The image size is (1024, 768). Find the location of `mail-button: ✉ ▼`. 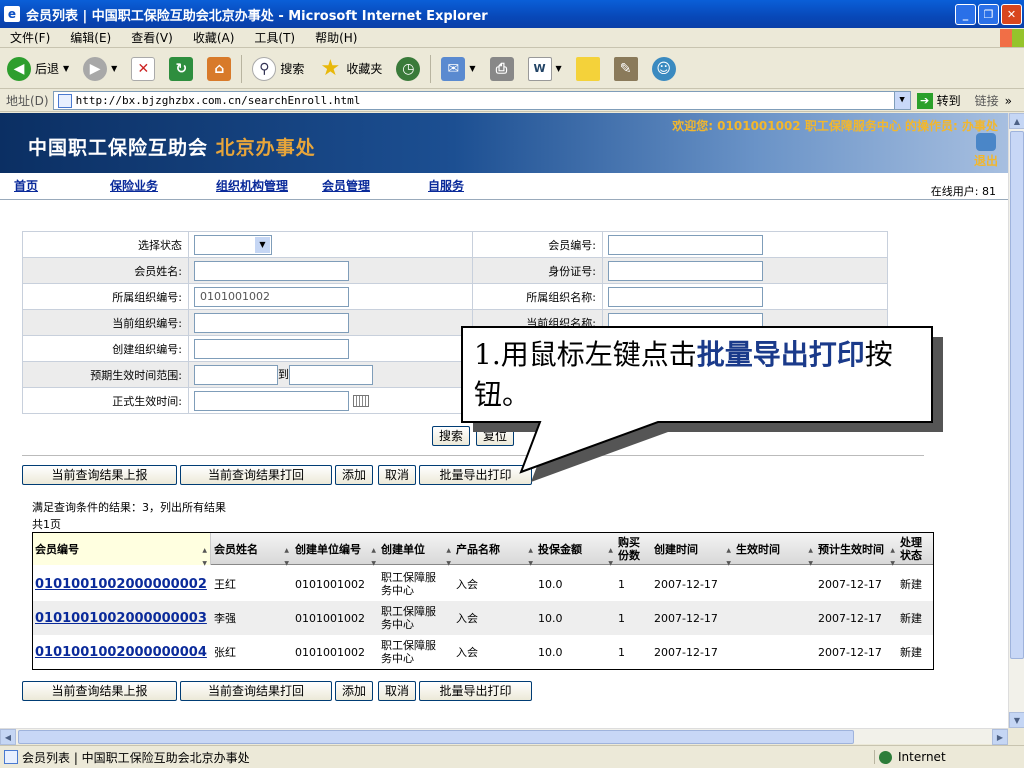

mail-button: ✉ ▼ is located at coordinates (458, 69).